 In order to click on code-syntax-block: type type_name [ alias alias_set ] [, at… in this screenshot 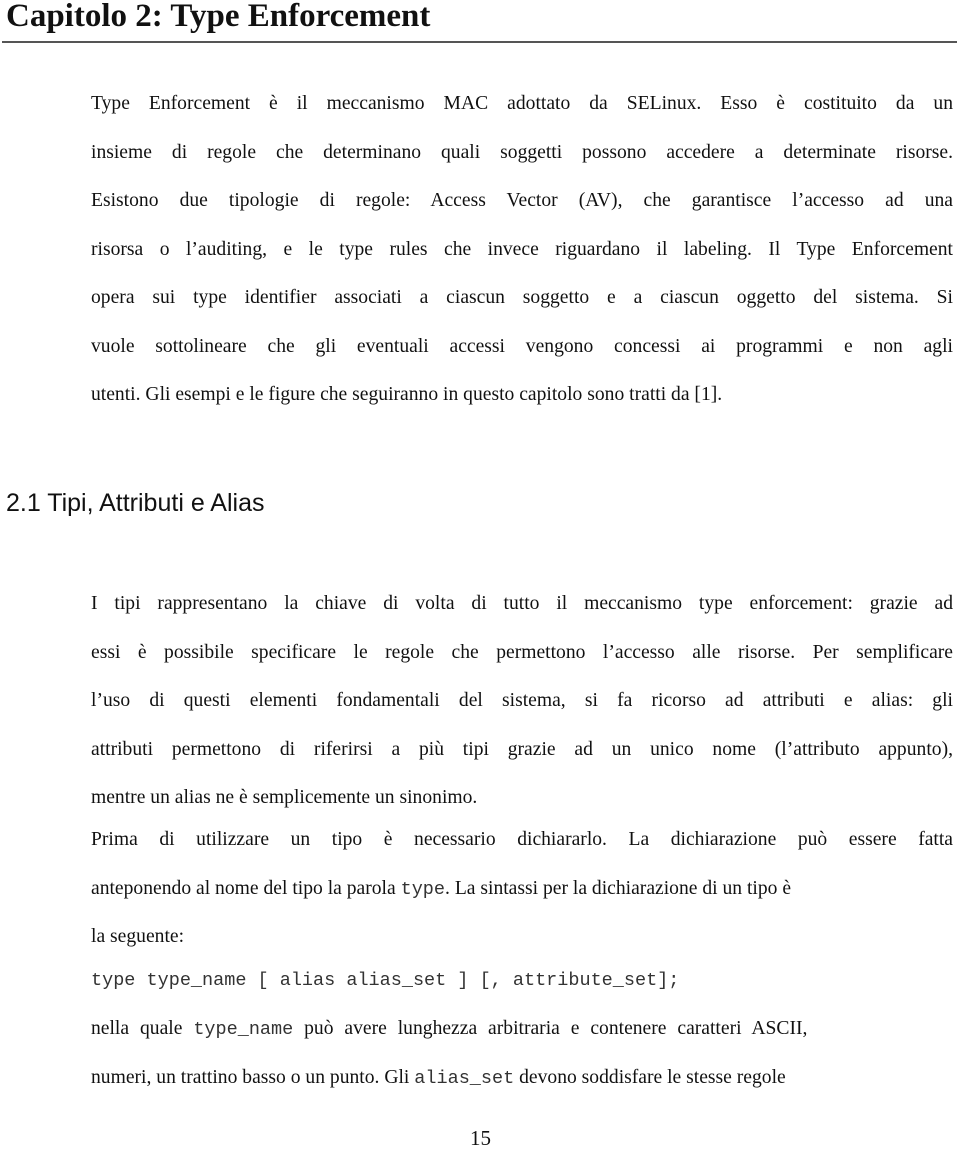, I will do `click(385, 980)`.